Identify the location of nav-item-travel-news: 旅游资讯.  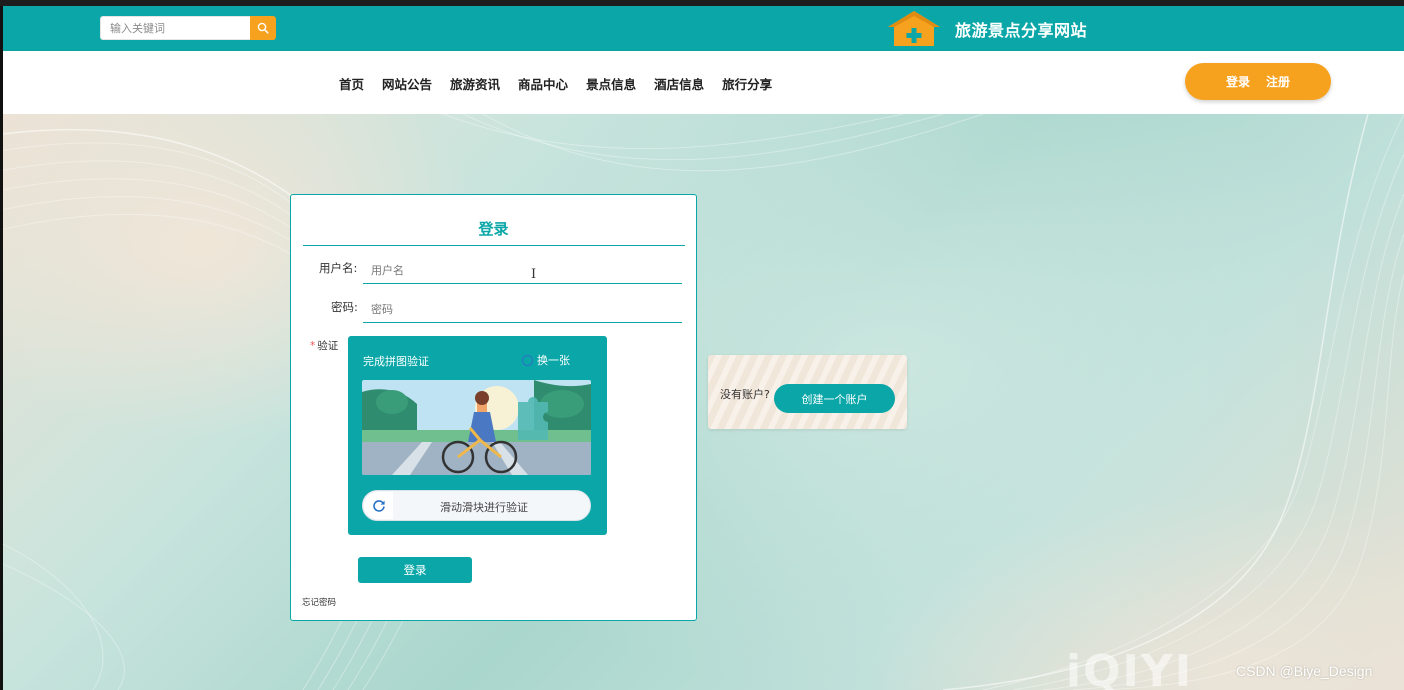
(475, 83).